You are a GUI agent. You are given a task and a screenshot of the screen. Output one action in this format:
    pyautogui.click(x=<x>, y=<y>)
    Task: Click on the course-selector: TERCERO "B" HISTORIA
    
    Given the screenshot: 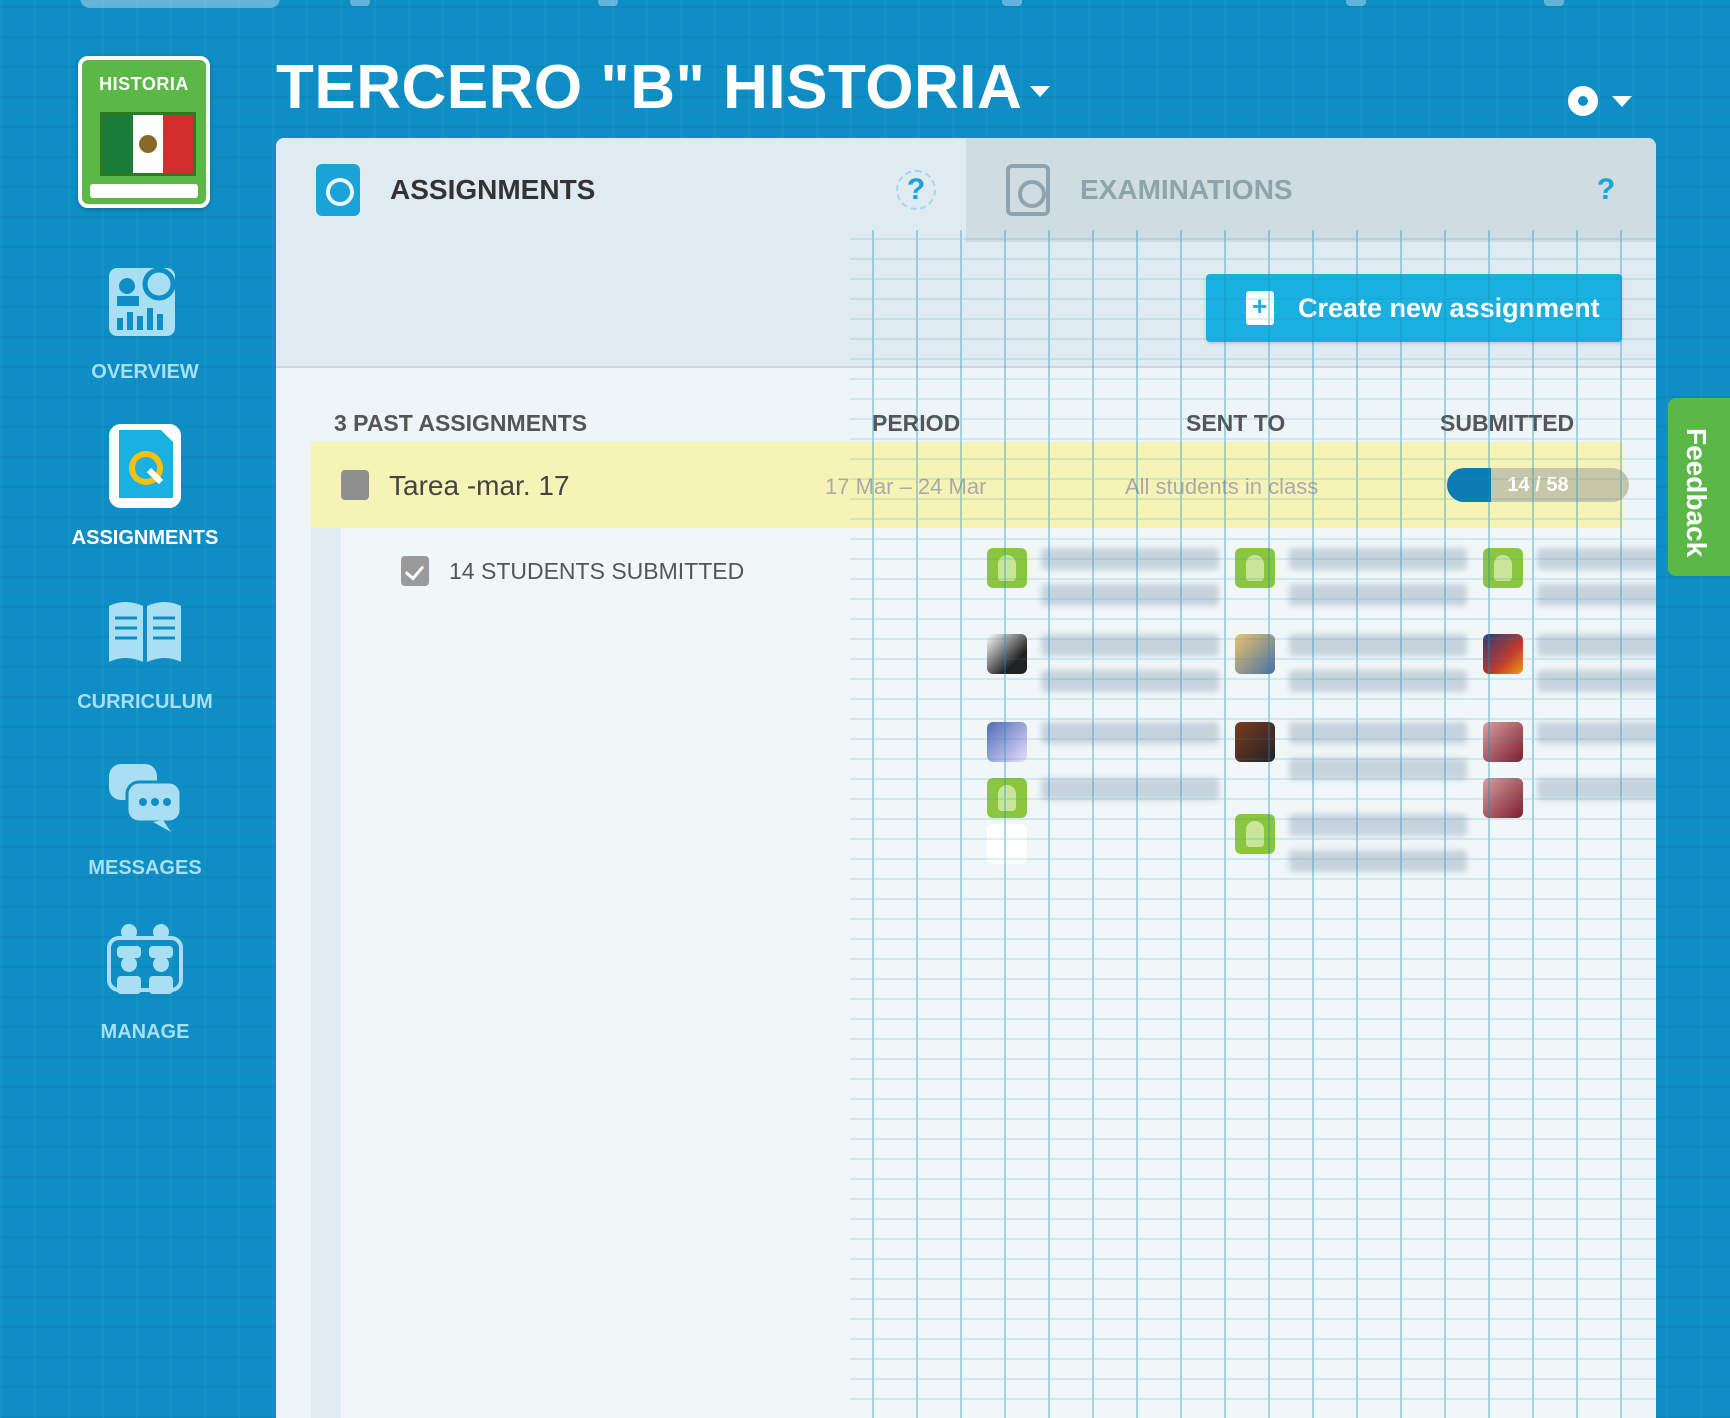 What is the action you would take?
    pyautogui.click(x=663, y=87)
    